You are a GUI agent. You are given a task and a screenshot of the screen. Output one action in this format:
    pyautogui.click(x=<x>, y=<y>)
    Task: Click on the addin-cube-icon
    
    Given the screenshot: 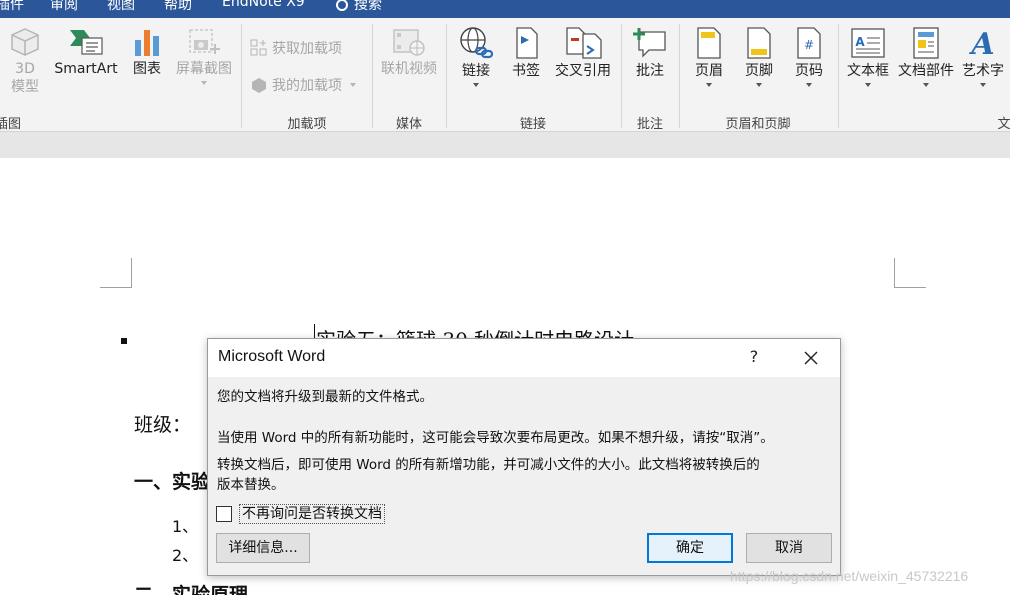 What is the action you would take?
    pyautogui.click(x=259, y=85)
    